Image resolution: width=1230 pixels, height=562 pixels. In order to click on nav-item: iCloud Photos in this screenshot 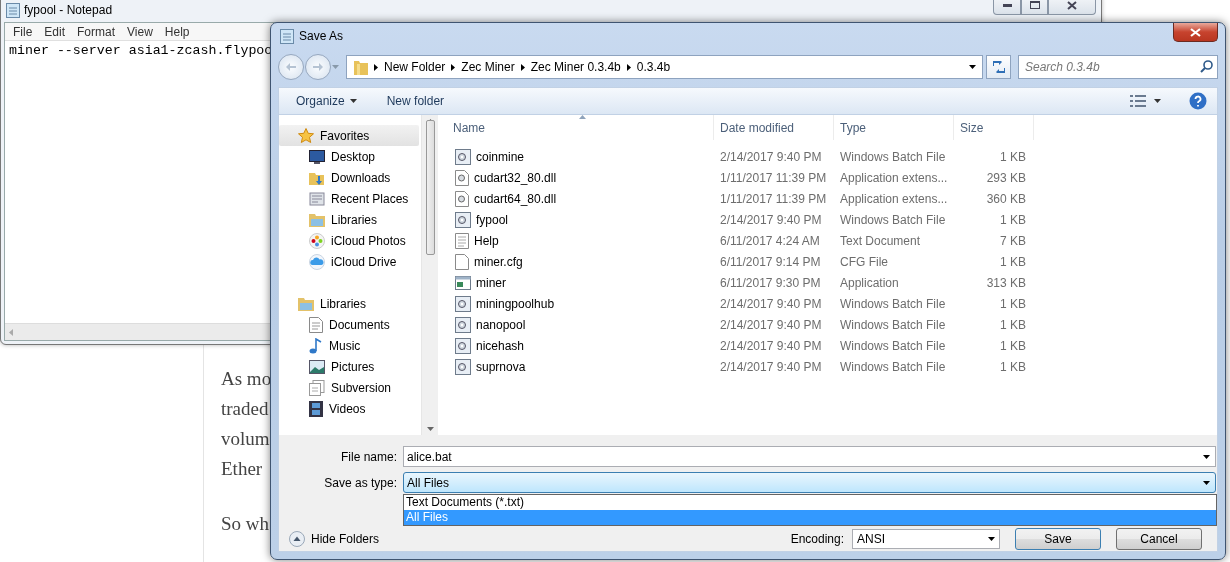, I will do `click(349, 240)`.